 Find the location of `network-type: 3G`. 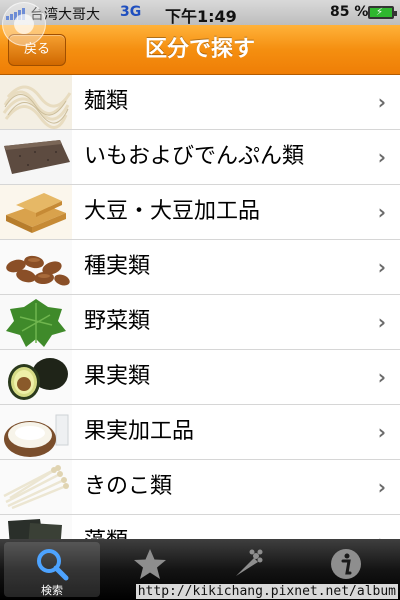

network-type: 3G is located at coordinates (131, 12).